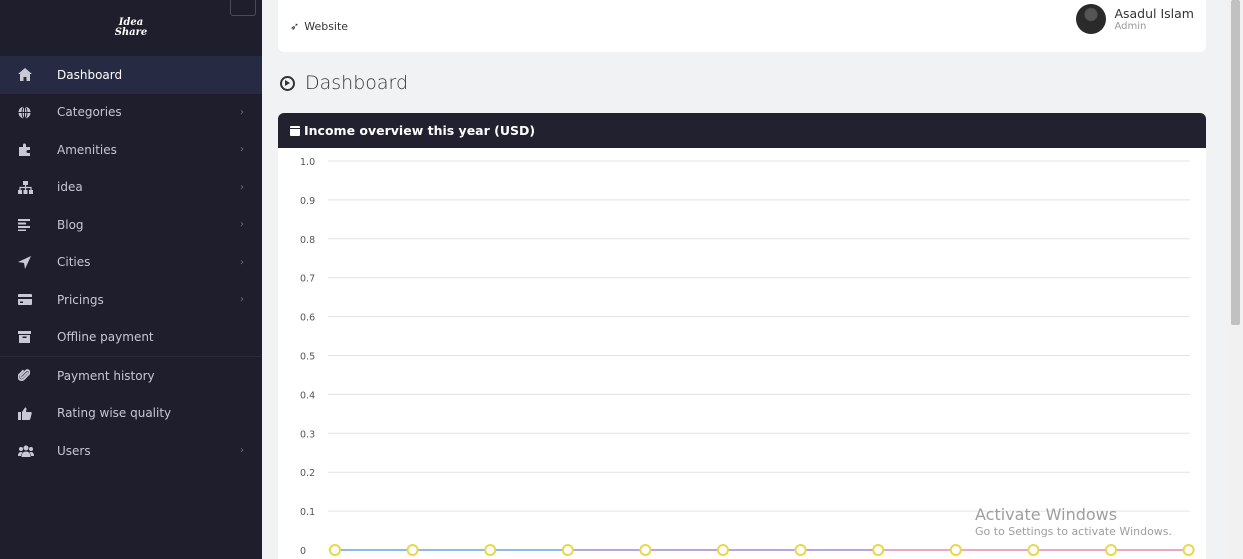  I want to click on arrow-circle-icon, so click(287, 83).